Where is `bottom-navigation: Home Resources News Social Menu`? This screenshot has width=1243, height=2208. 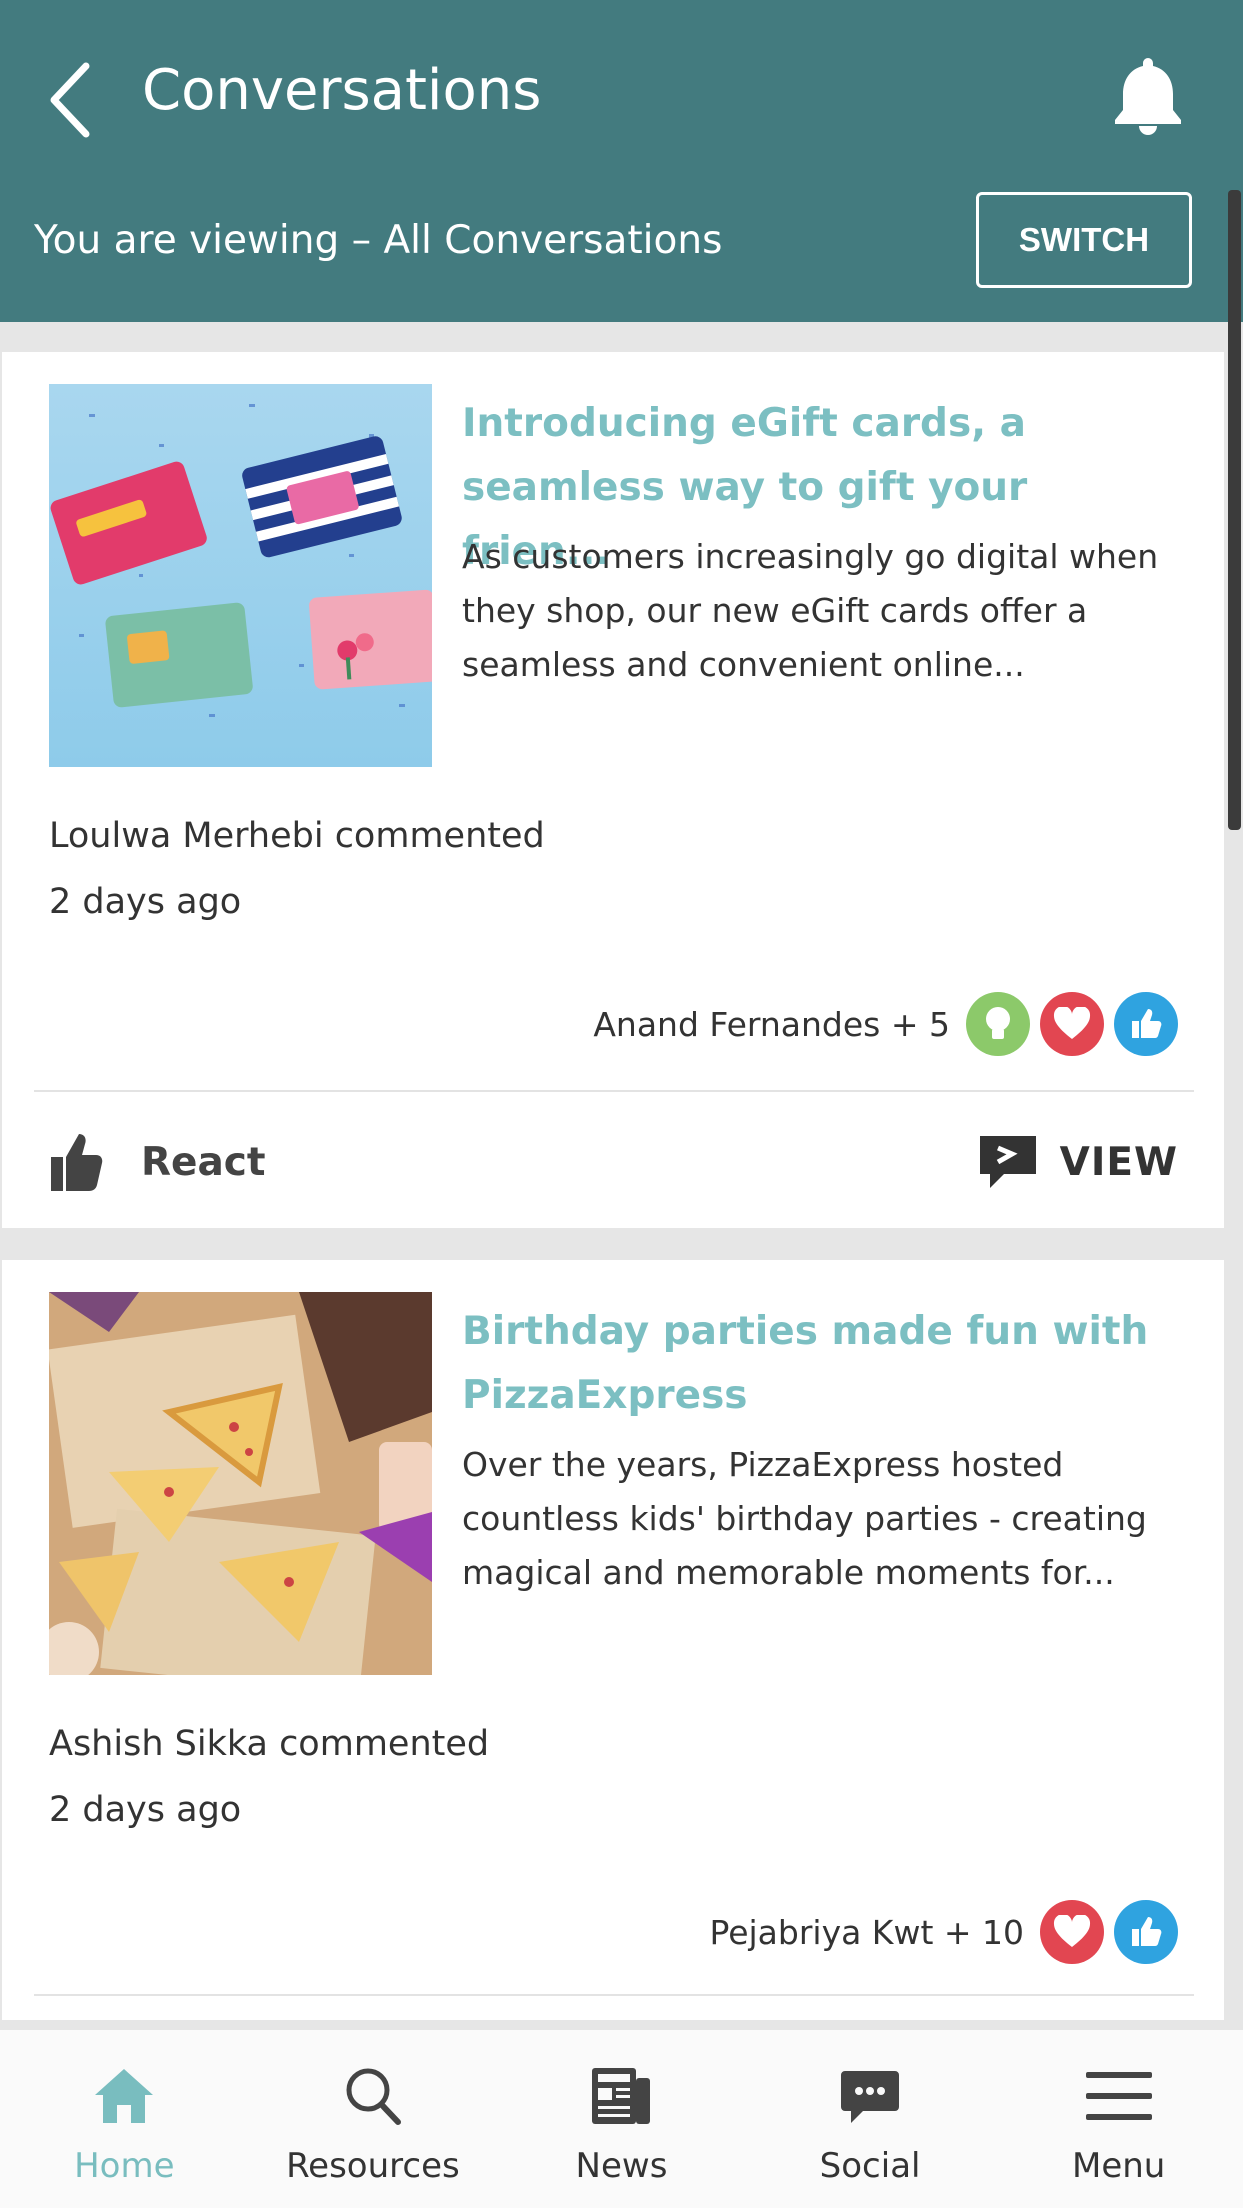 bottom-navigation: Home Resources News Social Menu is located at coordinates (621, 2118).